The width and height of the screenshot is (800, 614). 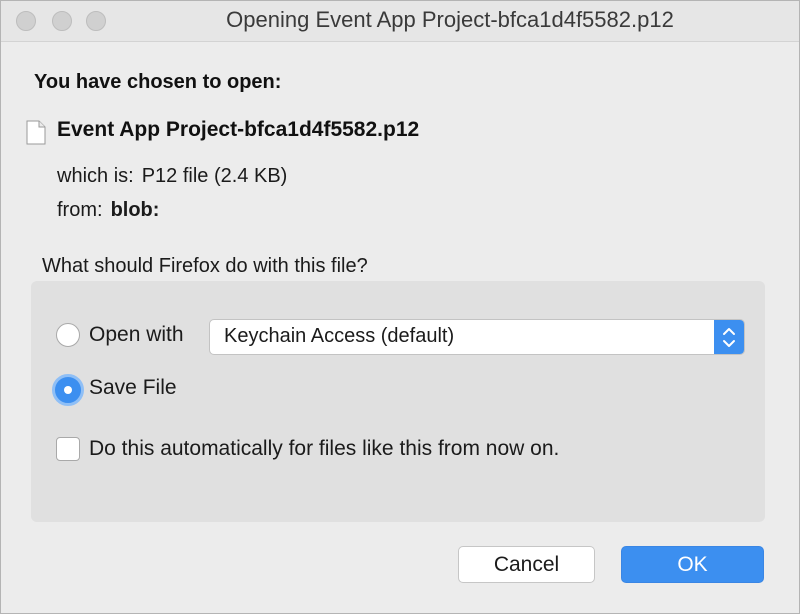 What do you see at coordinates (36, 135) in the screenshot?
I see `document-icon` at bounding box center [36, 135].